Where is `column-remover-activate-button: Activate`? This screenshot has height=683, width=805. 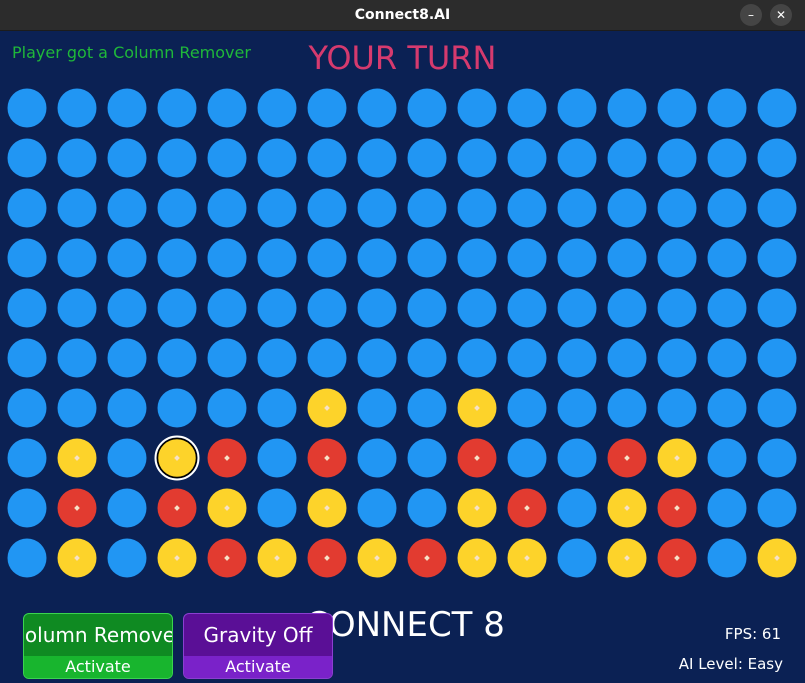 column-remover-activate-button: Activate is located at coordinates (98, 667).